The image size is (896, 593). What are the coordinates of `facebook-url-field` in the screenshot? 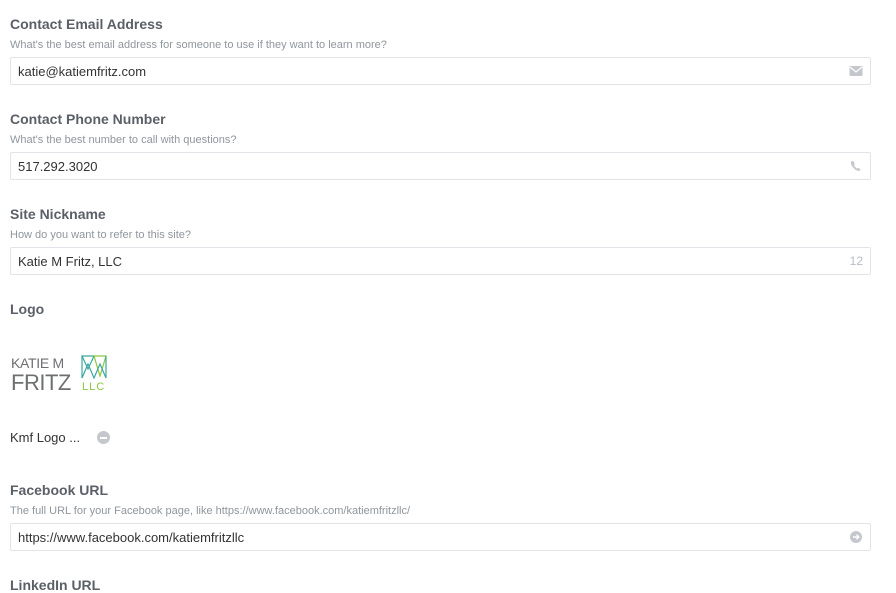 It's located at (440, 537).